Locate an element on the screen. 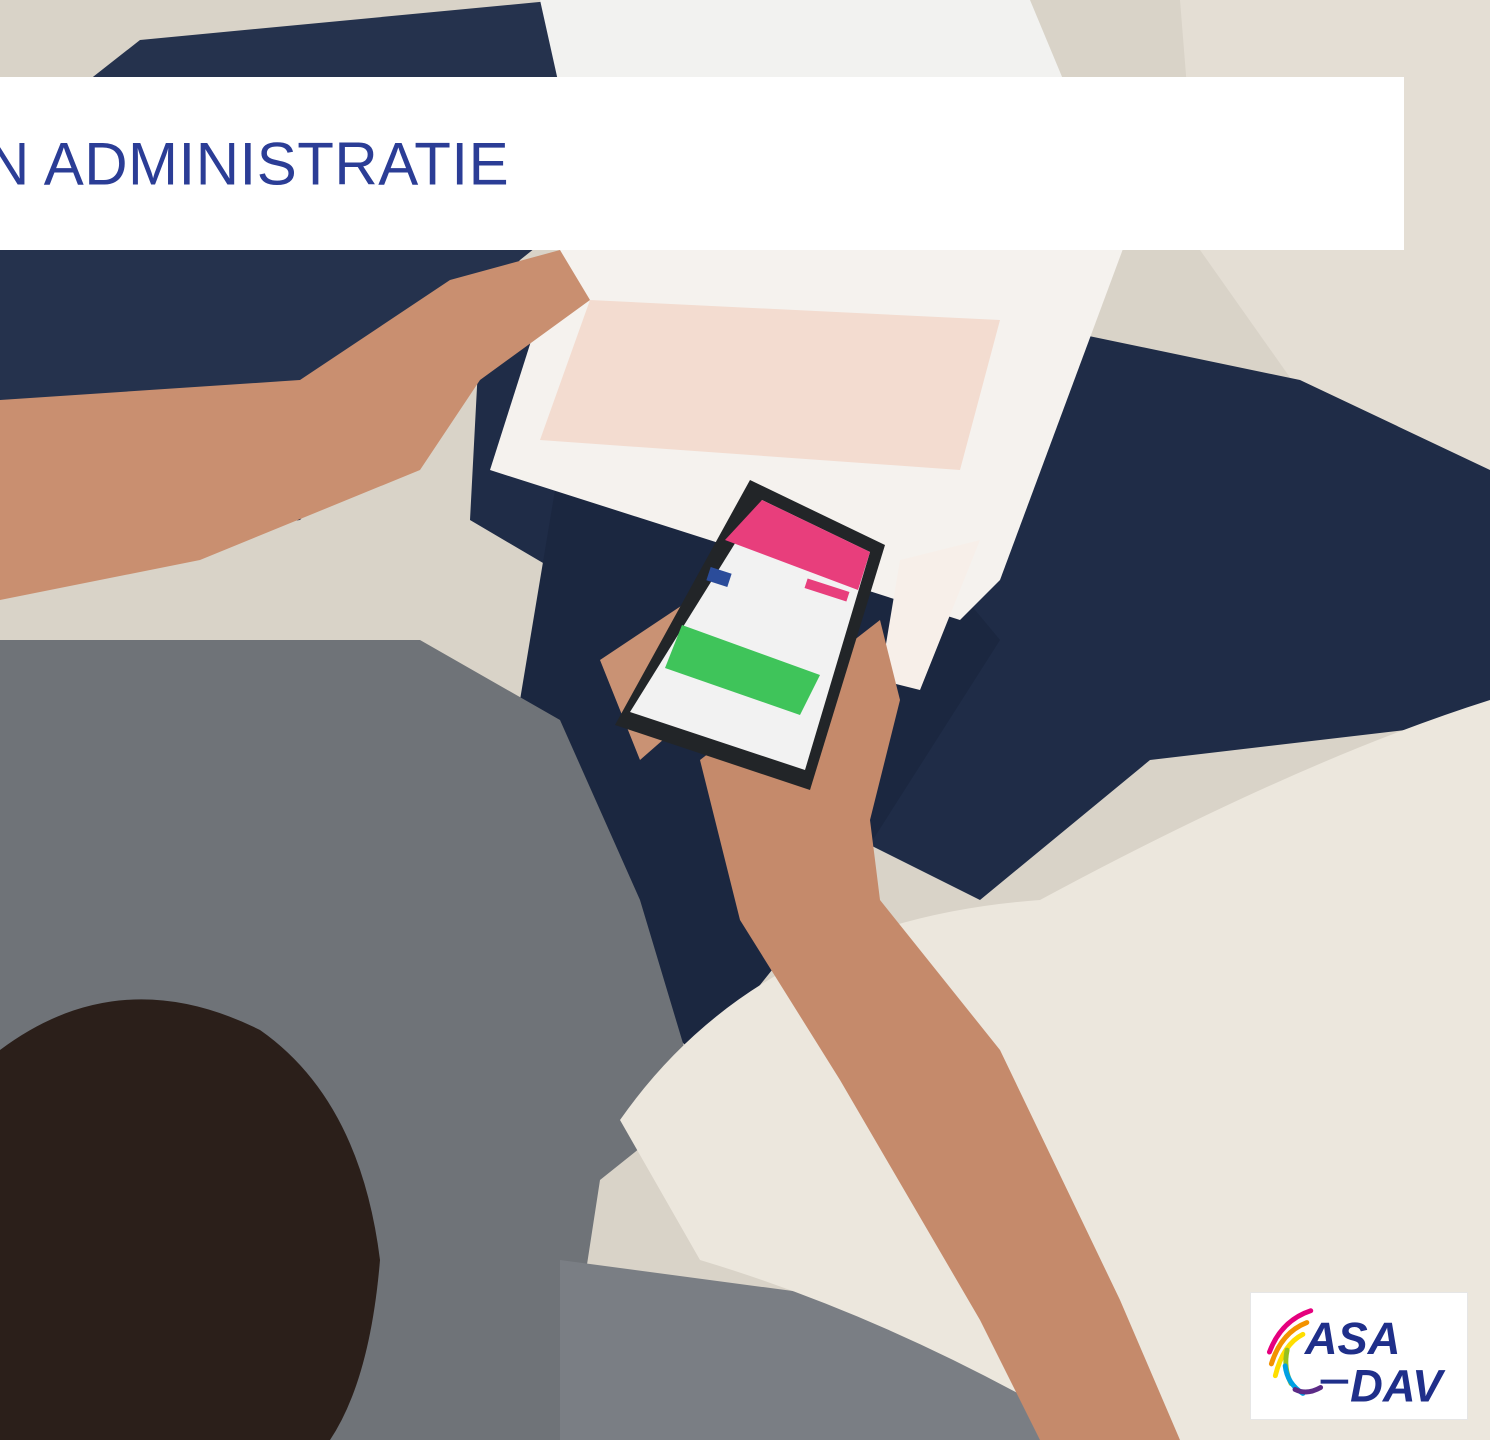 The height and width of the screenshot is (1440, 1490). paper-table is located at coordinates (770, 385).